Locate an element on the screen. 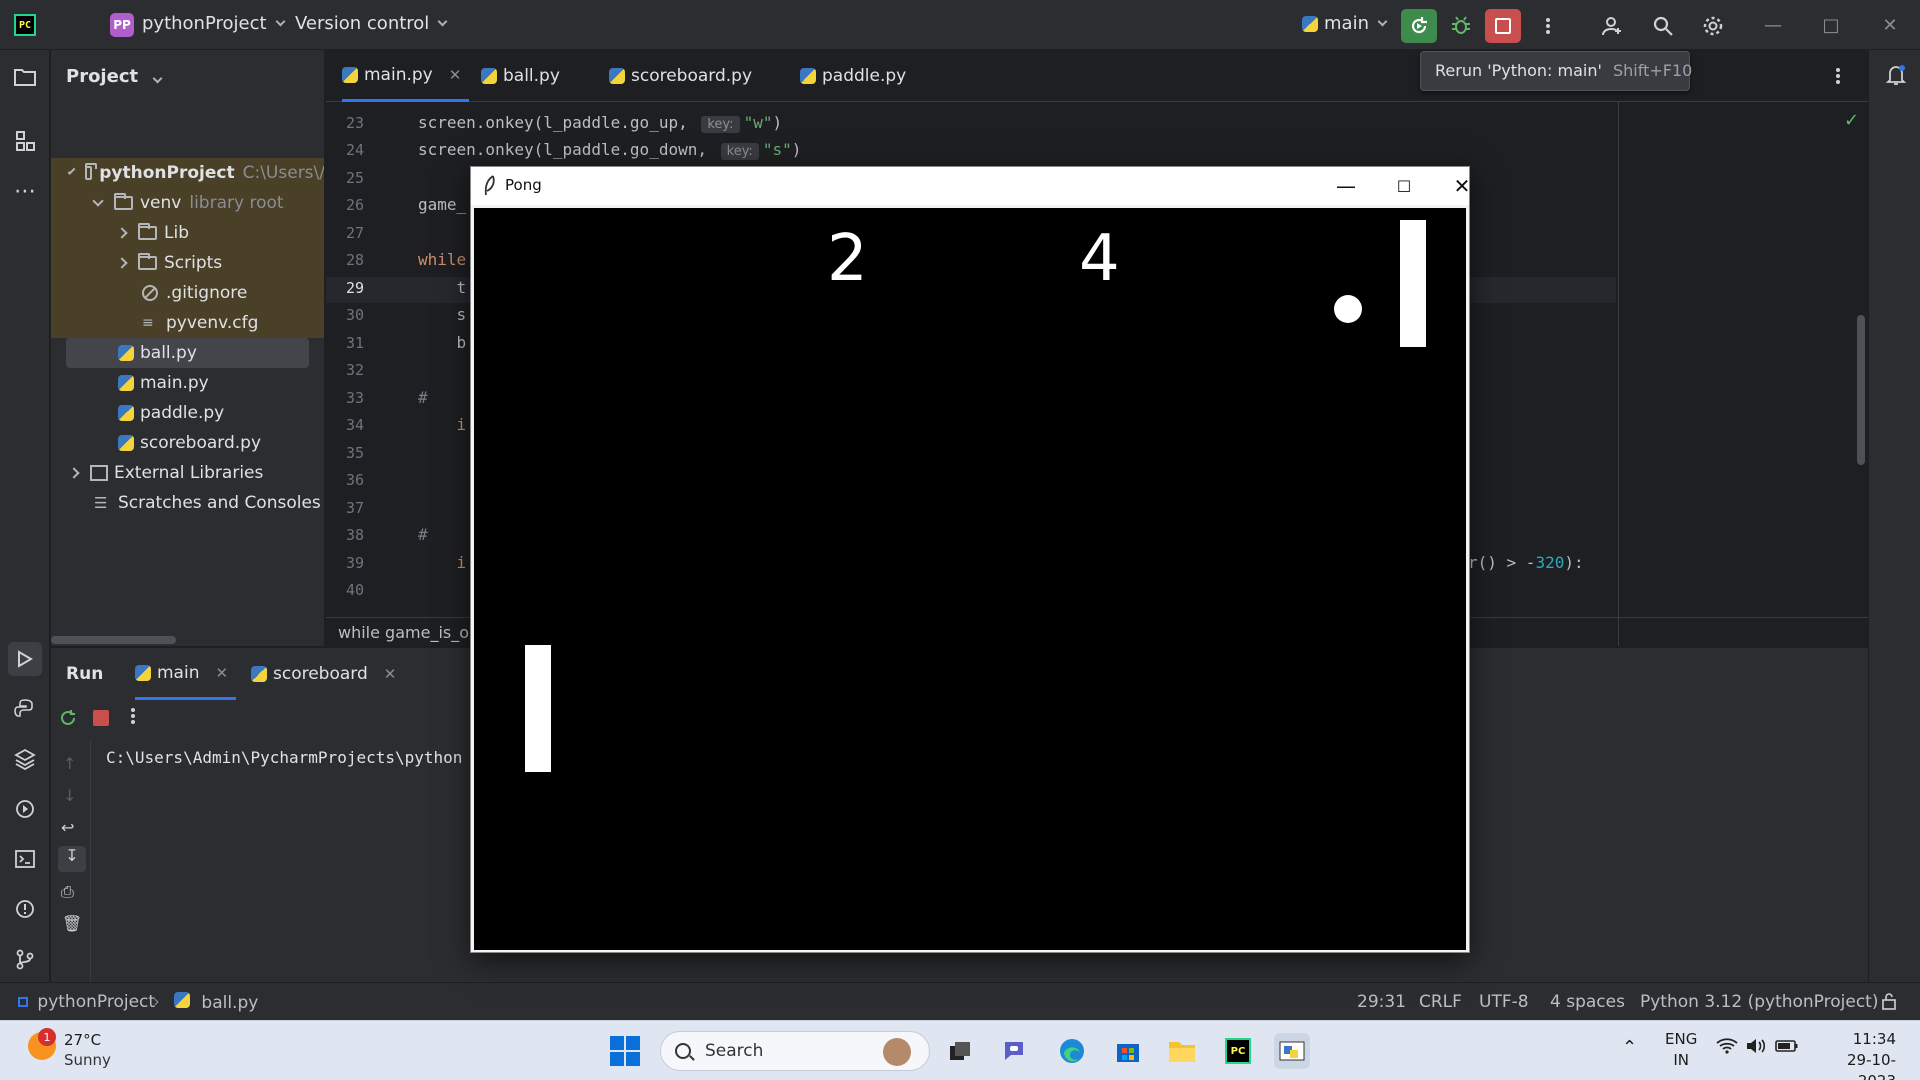  code-line-39: i is located at coordinates (442, 562).